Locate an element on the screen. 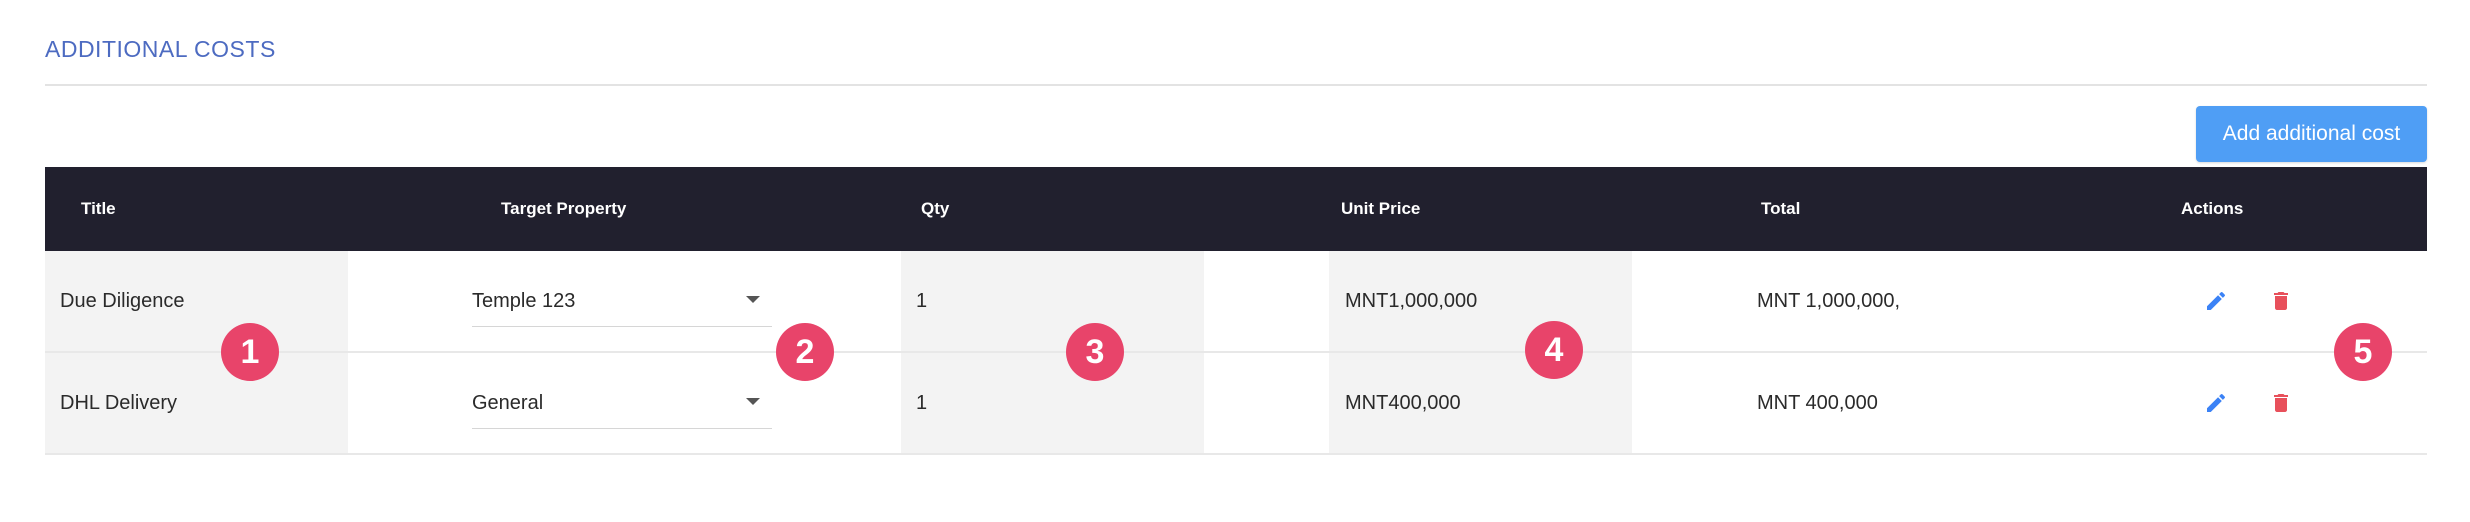 The width and height of the screenshot is (2470, 522). header-total: Total is located at coordinates (1781, 208).